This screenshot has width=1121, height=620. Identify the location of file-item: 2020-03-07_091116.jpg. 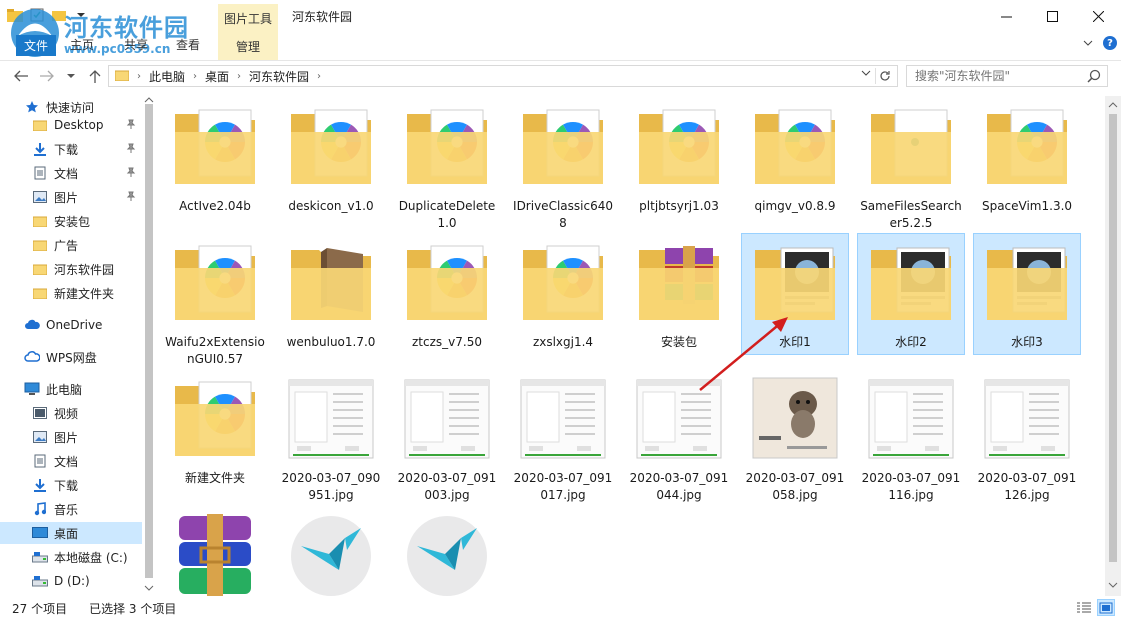
(911, 436).